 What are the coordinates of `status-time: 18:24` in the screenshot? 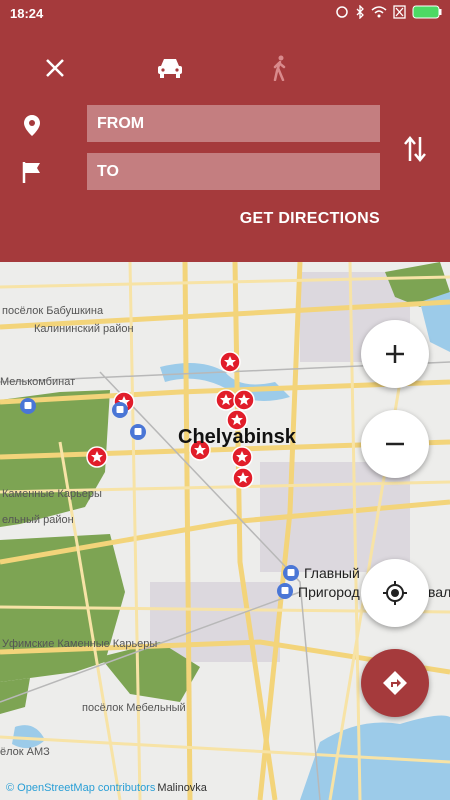 It's located at (27, 13).